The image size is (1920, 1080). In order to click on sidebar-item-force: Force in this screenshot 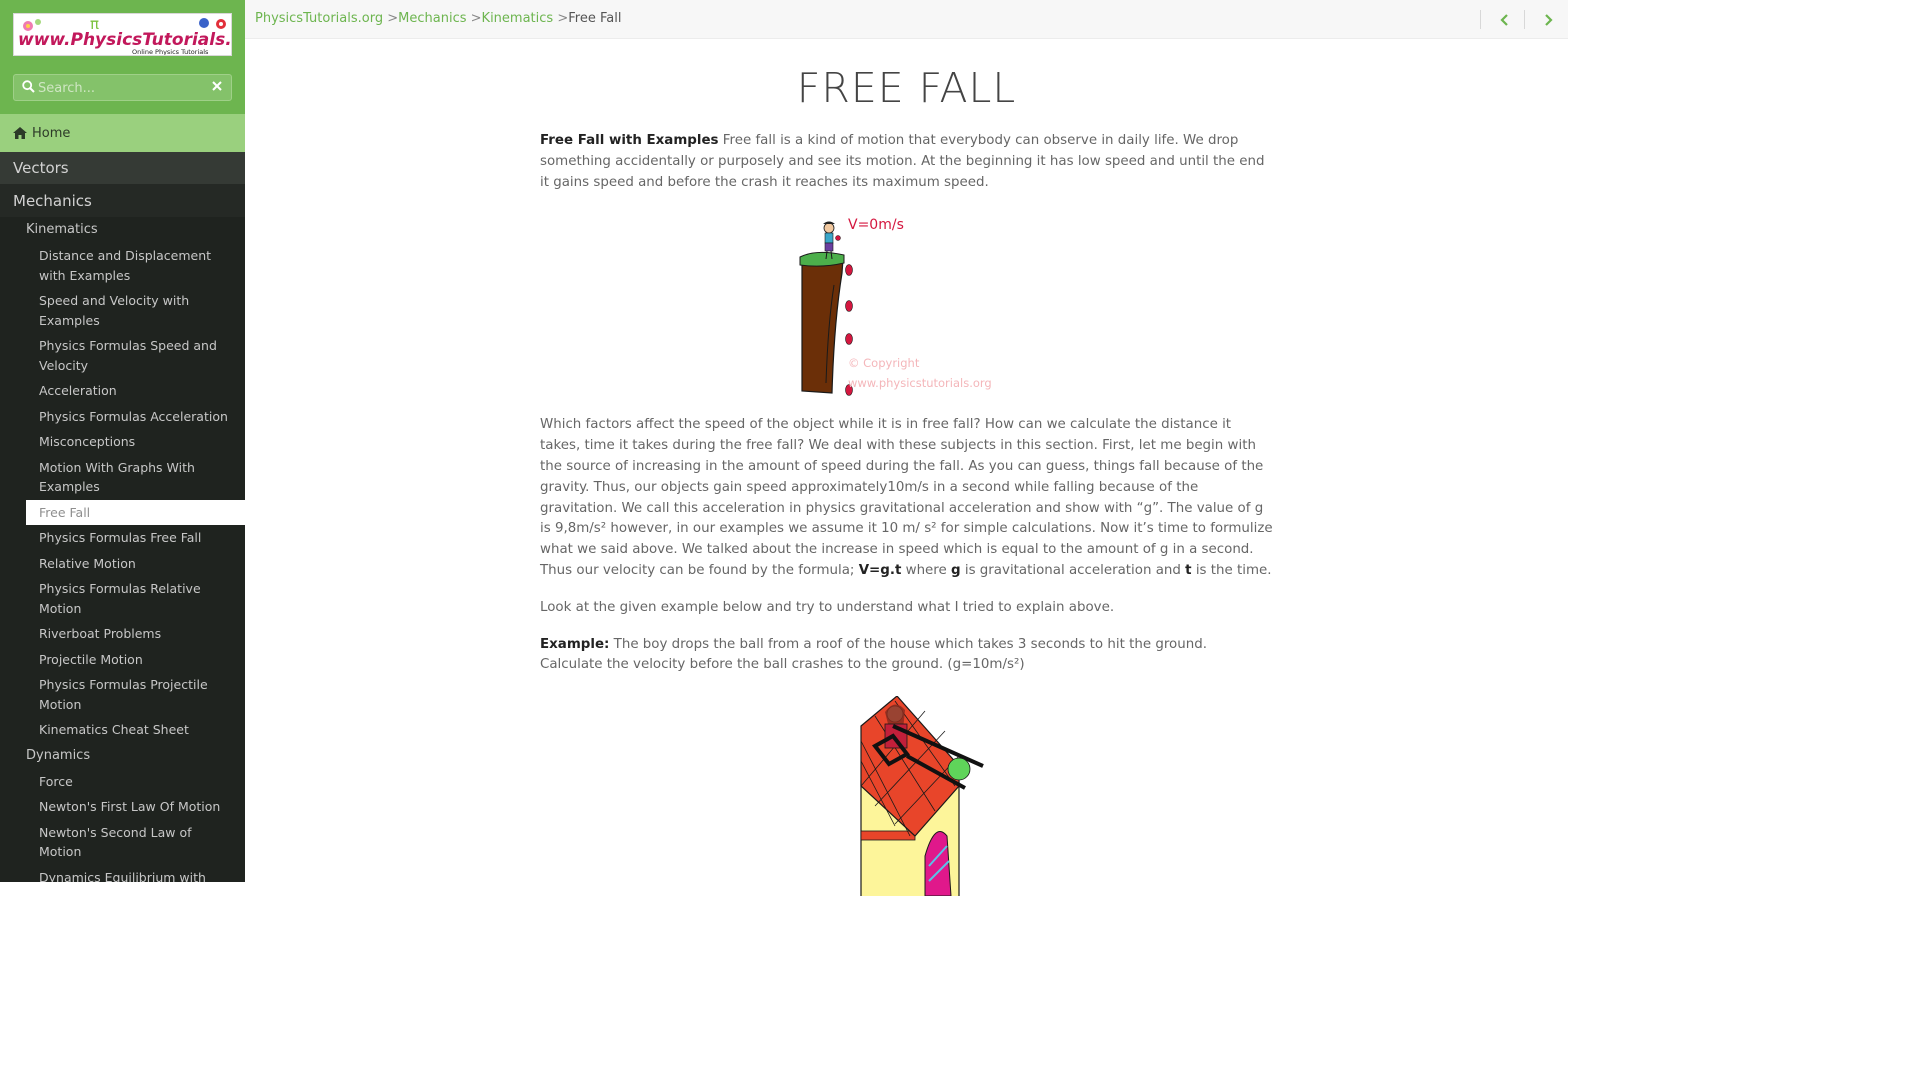, I will do `click(122, 782)`.